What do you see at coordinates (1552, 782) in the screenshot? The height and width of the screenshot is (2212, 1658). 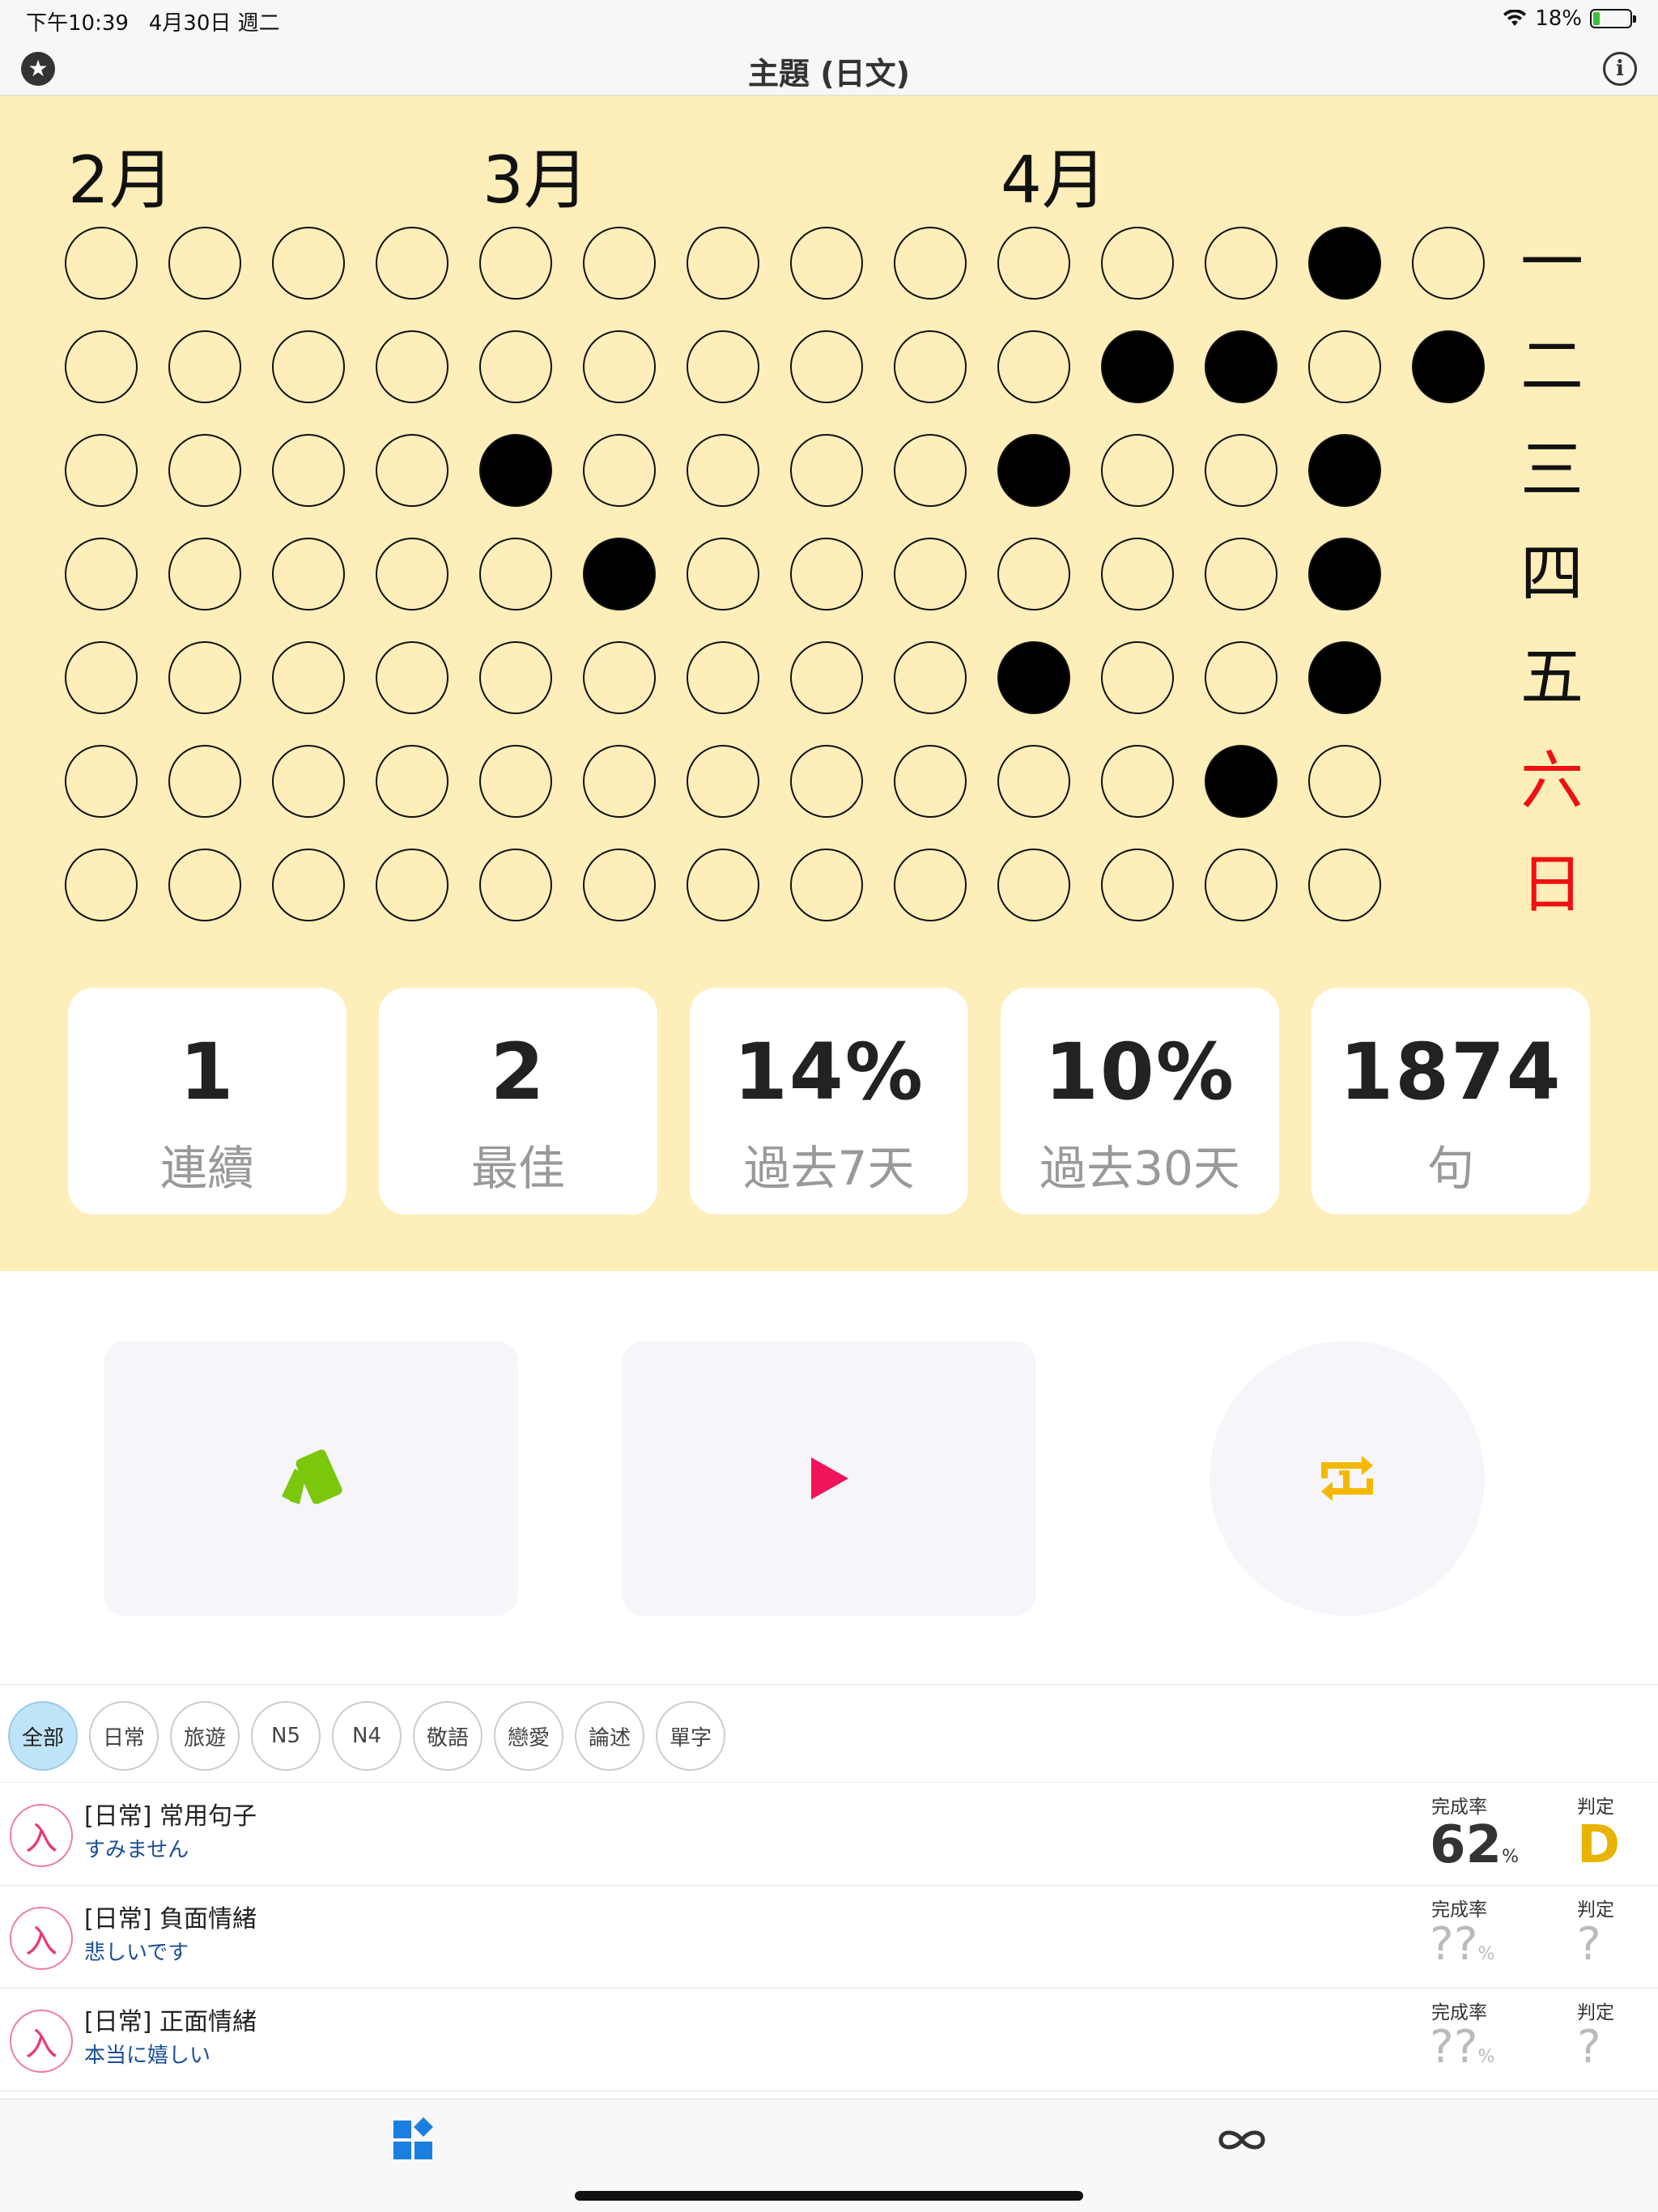 I see `weekday-label: 六` at bounding box center [1552, 782].